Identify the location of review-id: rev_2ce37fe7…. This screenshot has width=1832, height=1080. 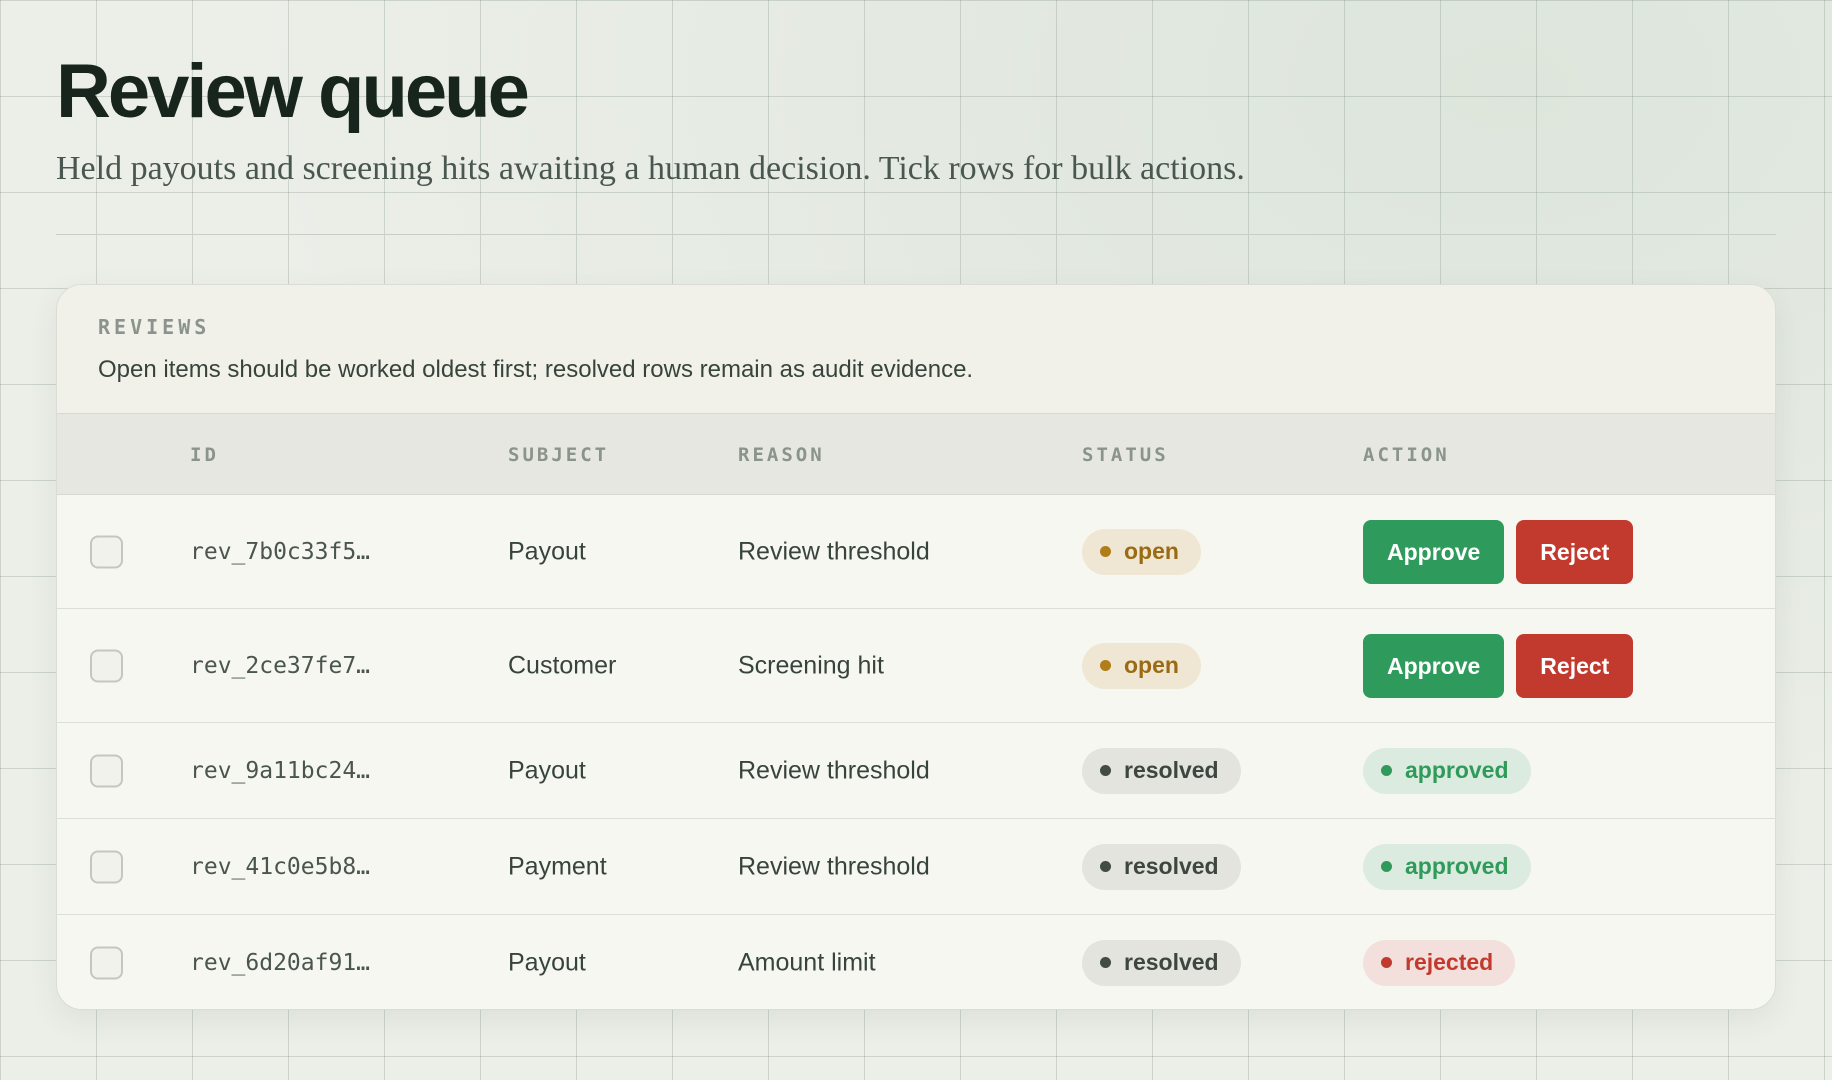
(280, 665).